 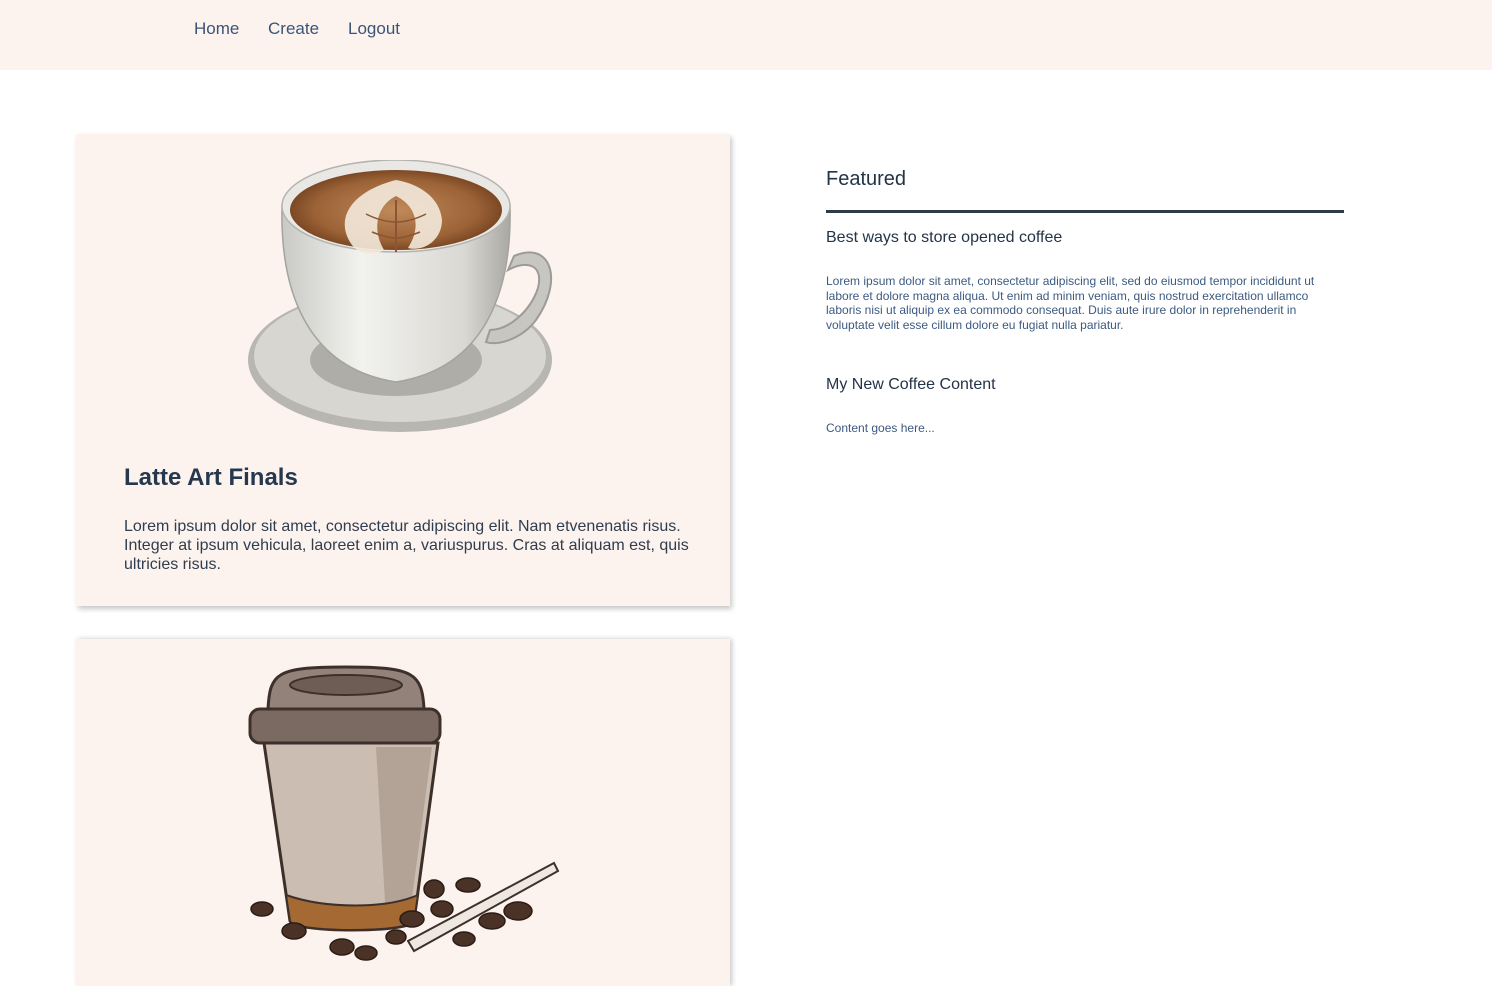 I want to click on nav-home-link: Home, so click(x=216, y=29).